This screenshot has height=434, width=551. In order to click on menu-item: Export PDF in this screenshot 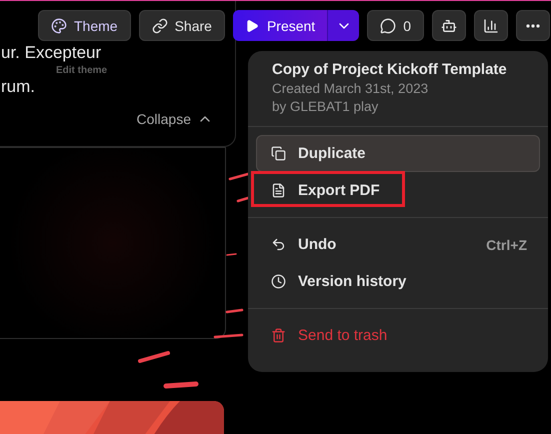, I will do `click(398, 190)`.